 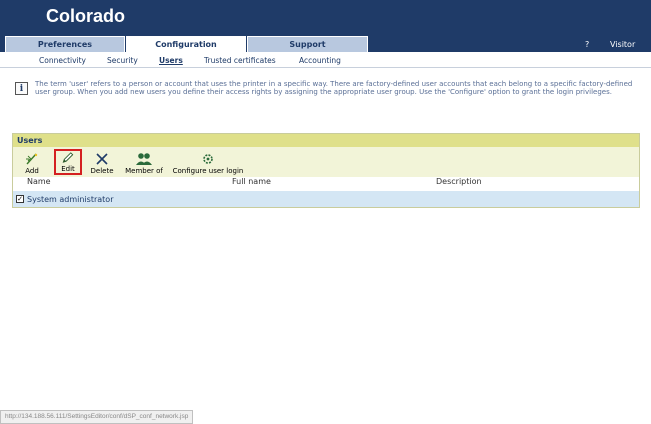 I want to click on app-title: Colorado, so click(x=85, y=16).